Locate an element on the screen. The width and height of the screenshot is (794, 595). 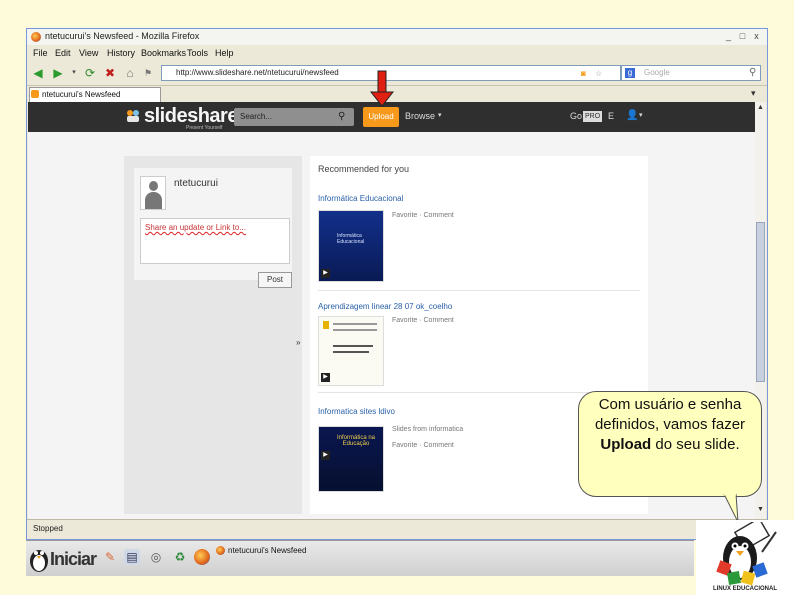
taskbar: Iniciar ✎ ▤ ◎ ♻ ntetucurui's Newsfeed is located at coordinates (360, 558).